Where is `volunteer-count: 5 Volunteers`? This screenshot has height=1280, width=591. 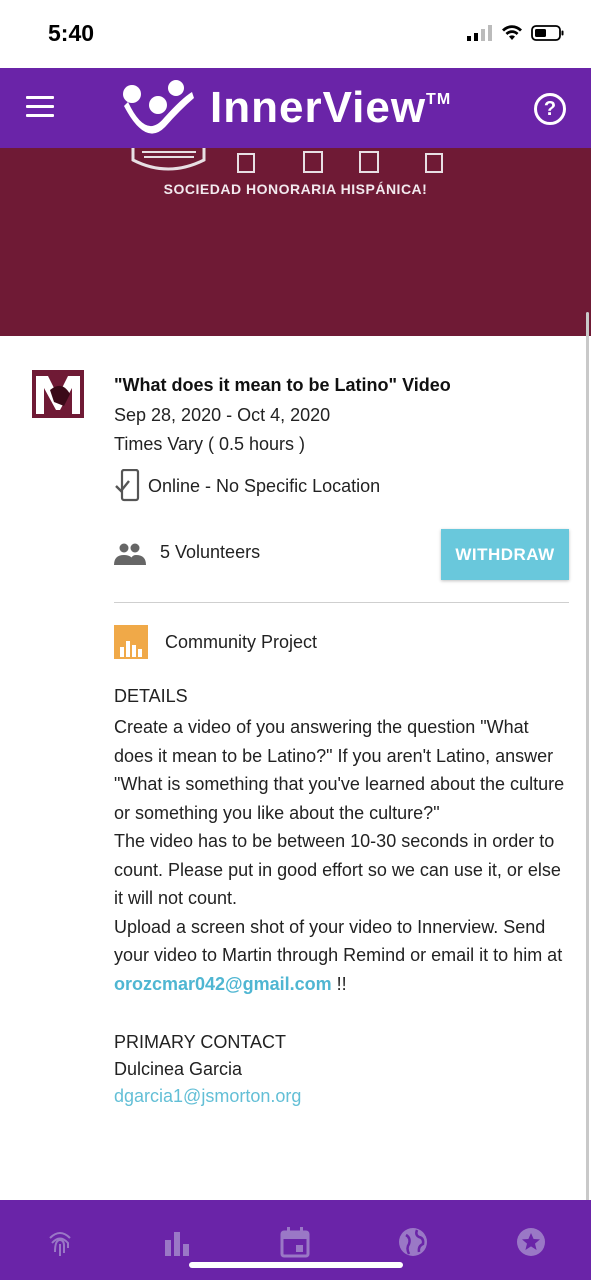
volunteer-count: 5 Volunteers is located at coordinates (210, 552).